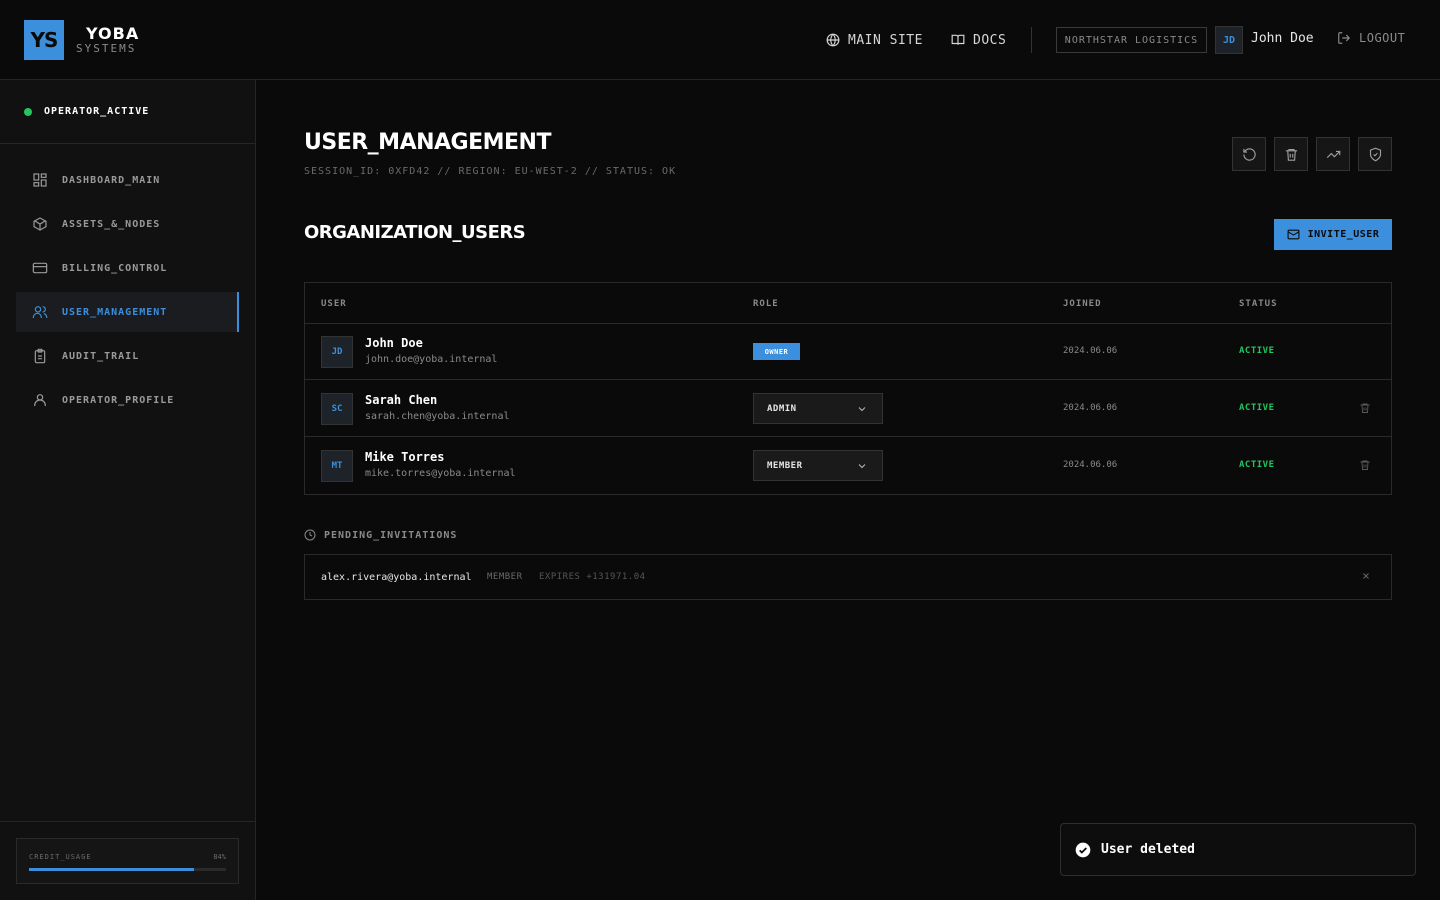 Image resolution: width=1440 pixels, height=900 pixels. I want to click on column-header-role: ROLE, so click(766, 304).